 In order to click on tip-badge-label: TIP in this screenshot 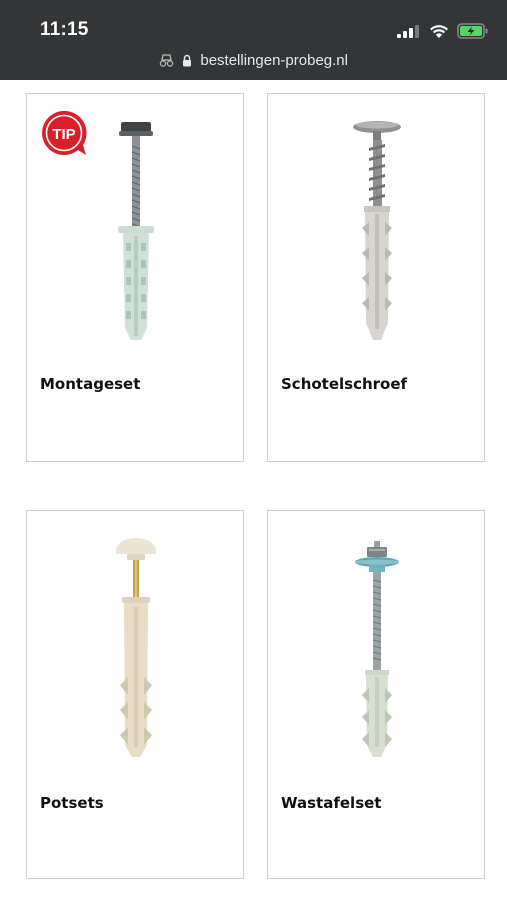, I will do `click(63, 134)`.